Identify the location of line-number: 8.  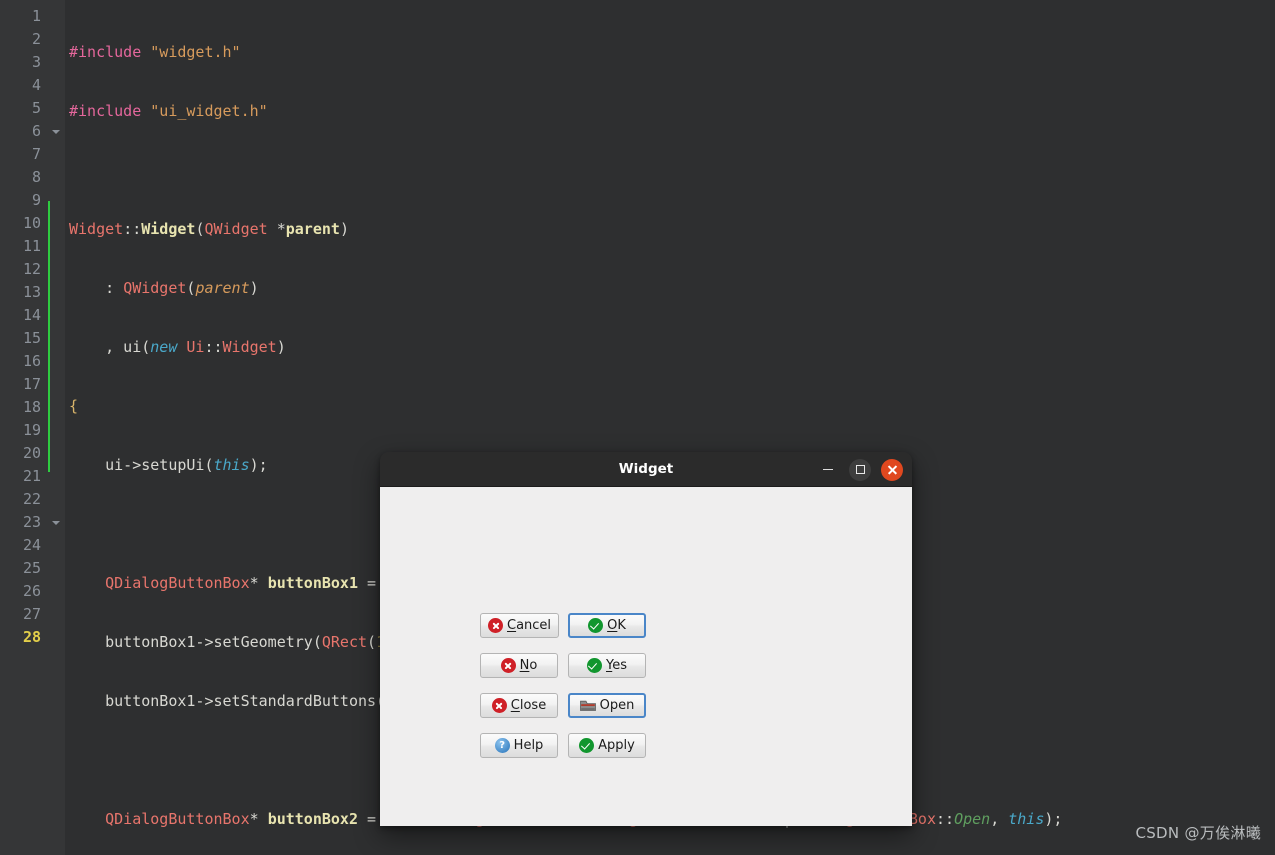
(36, 177).